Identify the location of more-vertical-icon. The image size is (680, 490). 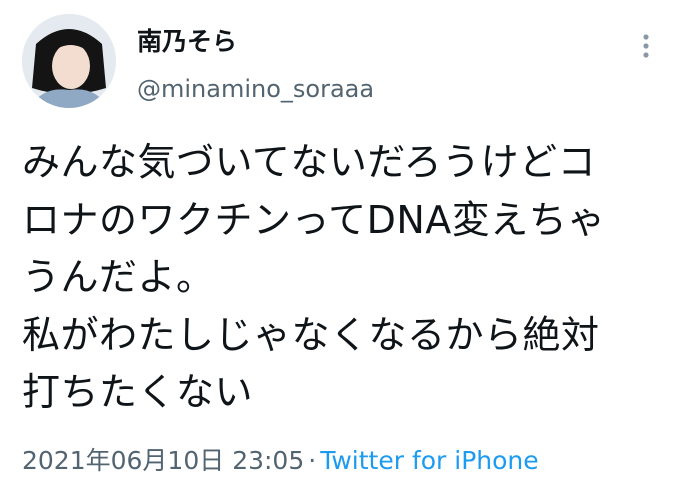
(646, 46).